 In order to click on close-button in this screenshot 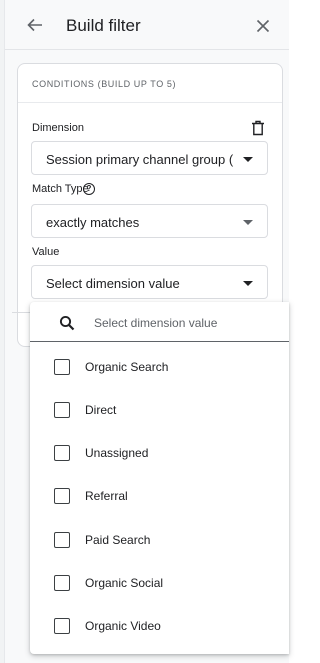, I will do `click(263, 26)`.